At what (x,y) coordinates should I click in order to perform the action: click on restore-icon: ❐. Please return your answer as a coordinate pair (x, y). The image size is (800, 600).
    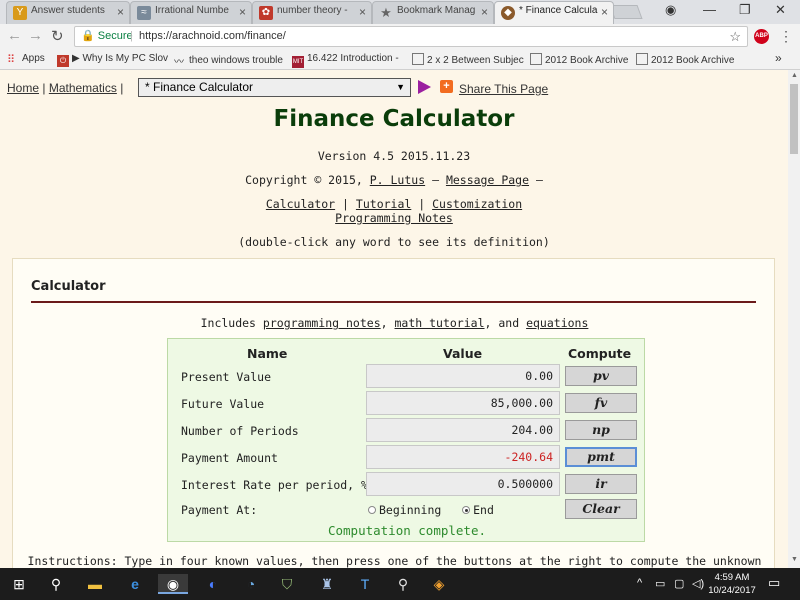
    Looking at the image, I should click on (745, 10).